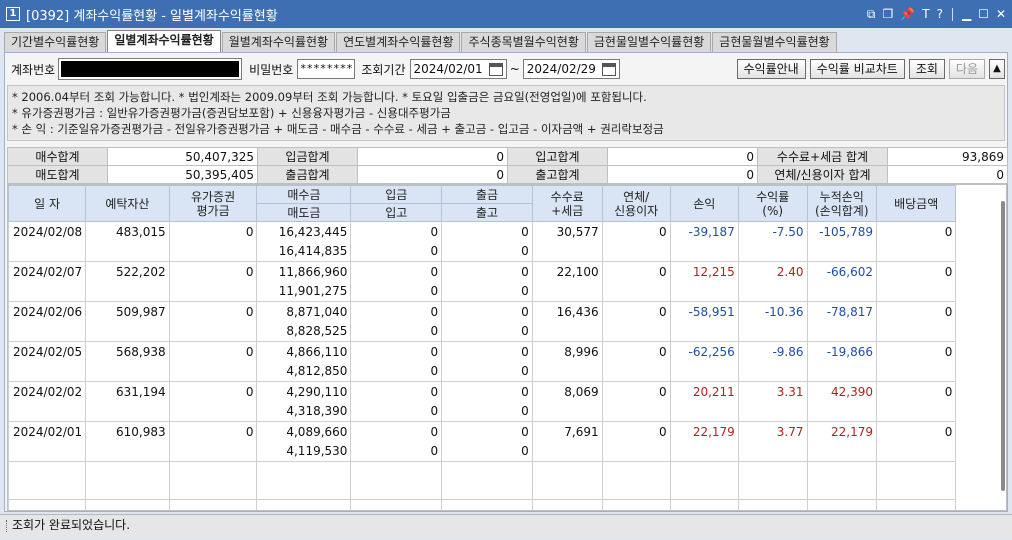 The image size is (1012, 540). I want to click on cell-withdraw: 0, so click(487, 351).